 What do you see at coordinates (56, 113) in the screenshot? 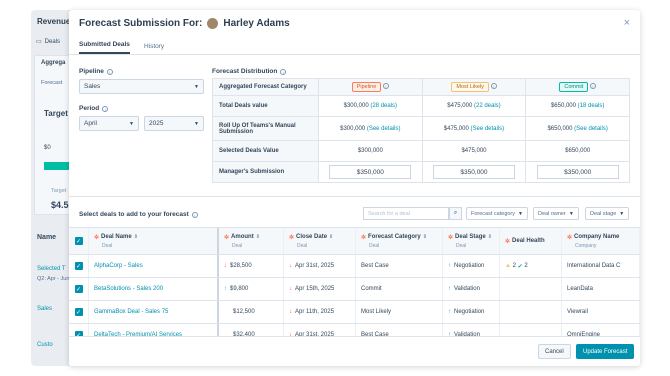
I see `bg-target: Target` at bounding box center [56, 113].